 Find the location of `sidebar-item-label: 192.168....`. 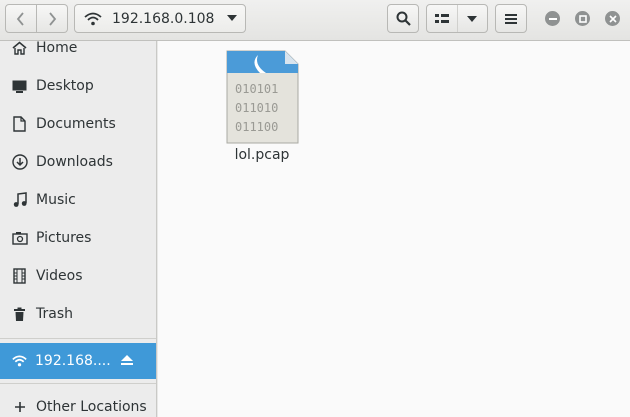

sidebar-item-label: 192.168.... is located at coordinates (73, 361).